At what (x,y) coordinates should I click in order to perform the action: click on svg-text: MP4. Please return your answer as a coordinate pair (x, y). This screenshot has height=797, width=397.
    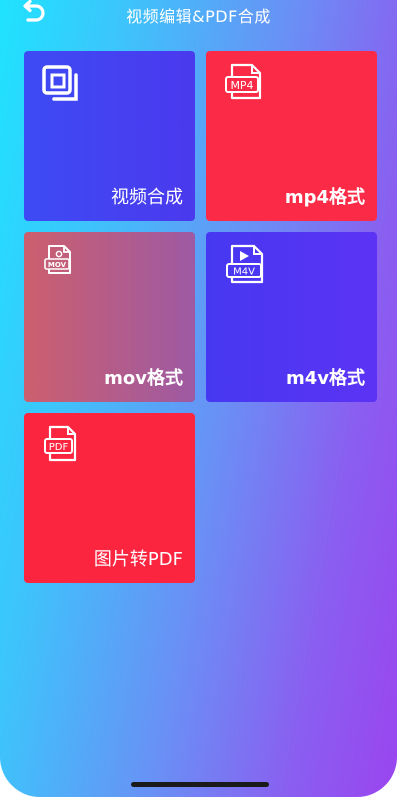
    Looking at the image, I should click on (241, 85).